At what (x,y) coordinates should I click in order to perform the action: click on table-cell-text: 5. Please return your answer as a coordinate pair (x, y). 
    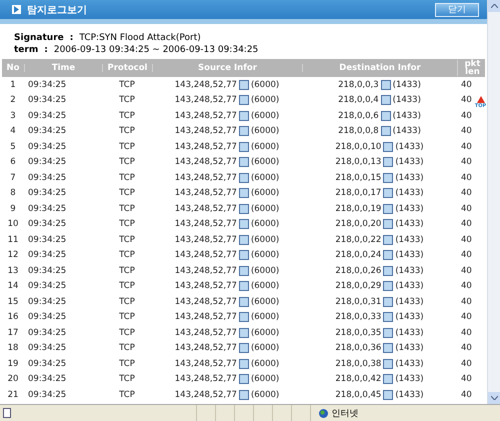
    Looking at the image, I should click on (13, 147).